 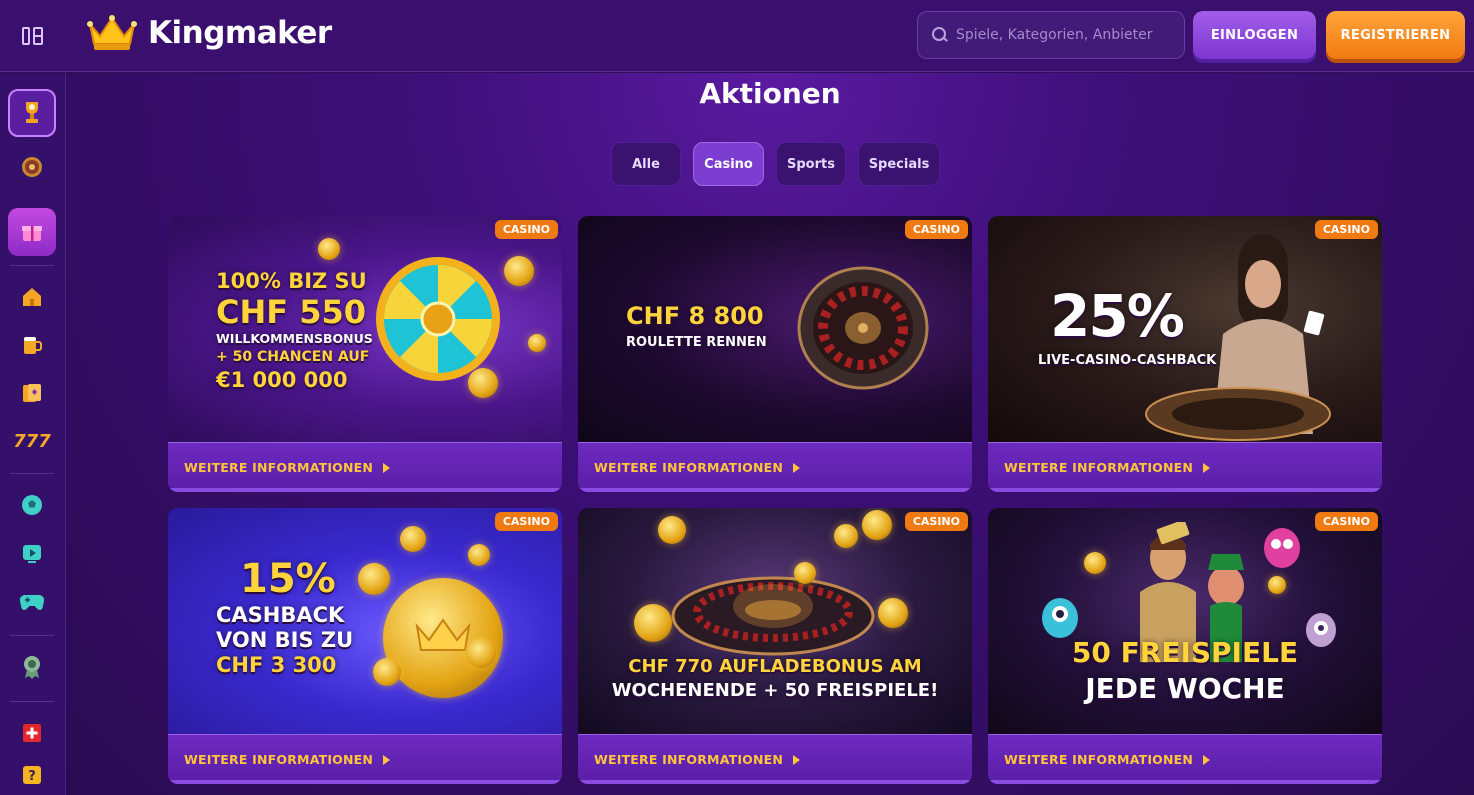 I want to click on roulette-table-icon, so click(x=1238, y=414).